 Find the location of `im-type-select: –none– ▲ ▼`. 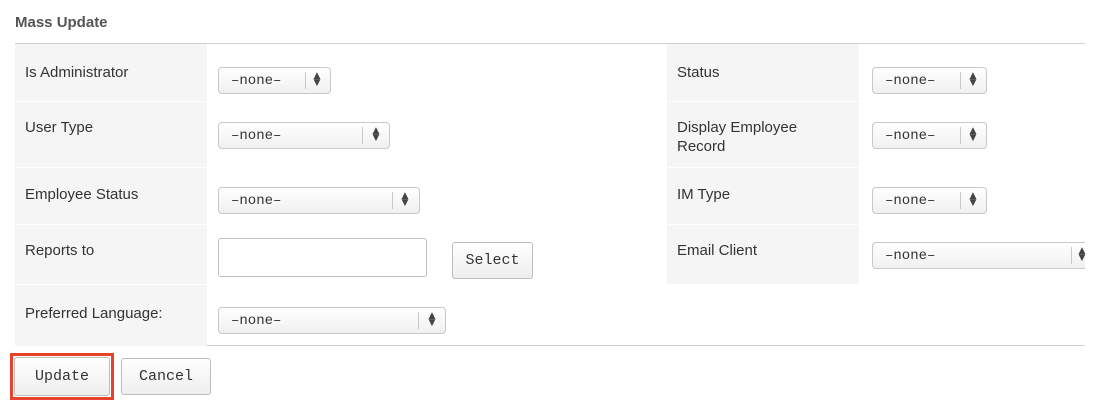

im-type-select: –none– ▲ ▼ is located at coordinates (929, 200).